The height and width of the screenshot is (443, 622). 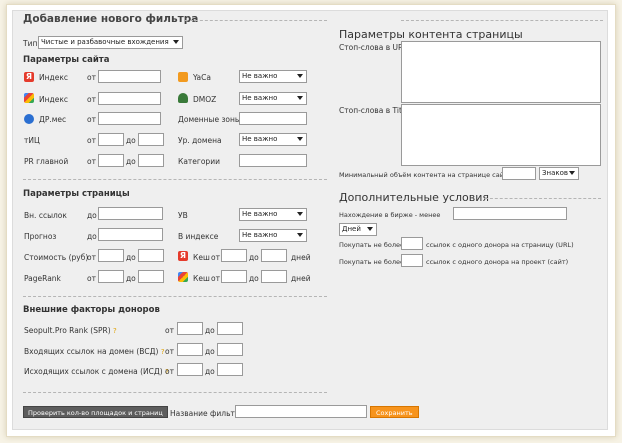 What do you see at coordinates (95, 412) in the screenshot?
I see `check-platforms-button: Проверить кол-во площадок и страниц` at bounding box center [95, 412].